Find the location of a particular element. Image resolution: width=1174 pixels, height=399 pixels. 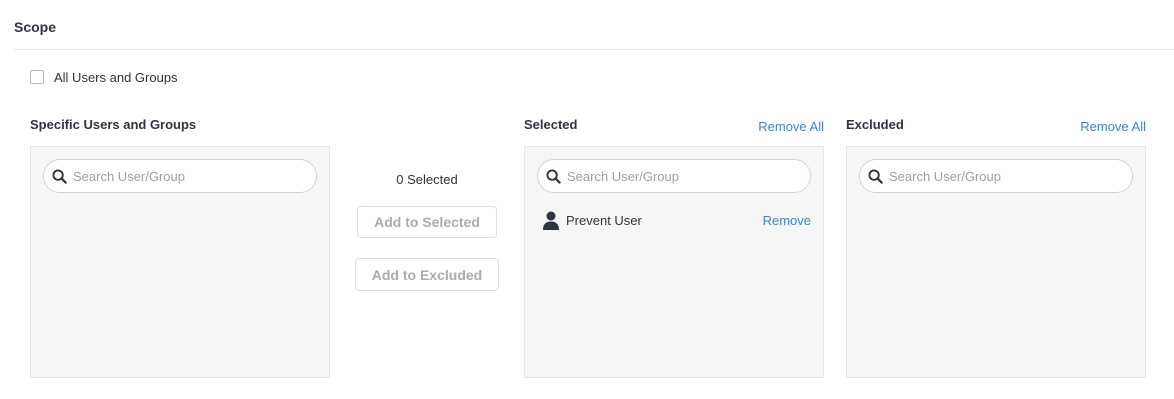

specific-users-panel is located at coordinates (180, 262).